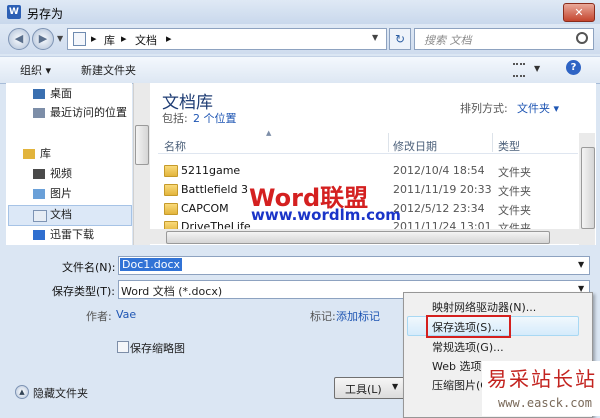 This screenshot has width=600, height=418. What do you see at coordinates (14, 12) in the screenshot?
I see `word-app-icon: W` at bounding box center [14, 12].